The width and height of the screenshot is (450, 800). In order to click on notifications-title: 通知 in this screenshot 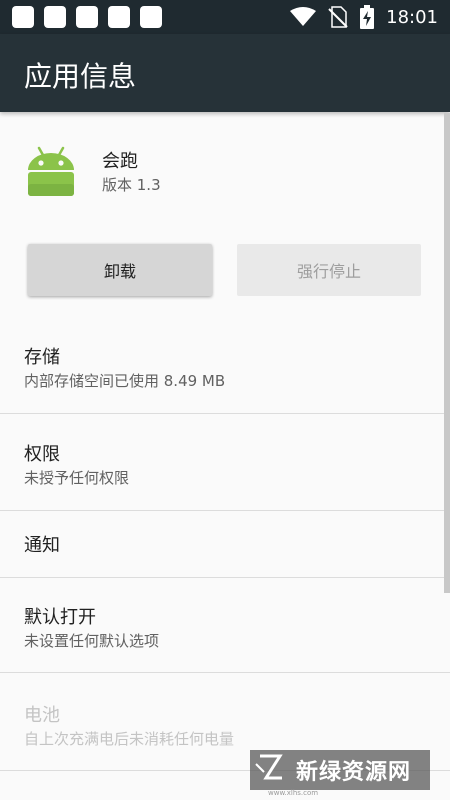, I will do `click(42, 545)`.